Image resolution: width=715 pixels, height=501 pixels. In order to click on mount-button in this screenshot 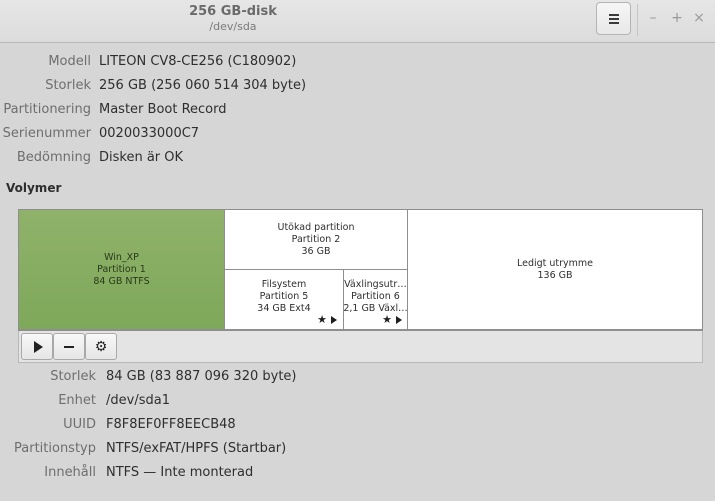, I will do `click(37, 346)`.